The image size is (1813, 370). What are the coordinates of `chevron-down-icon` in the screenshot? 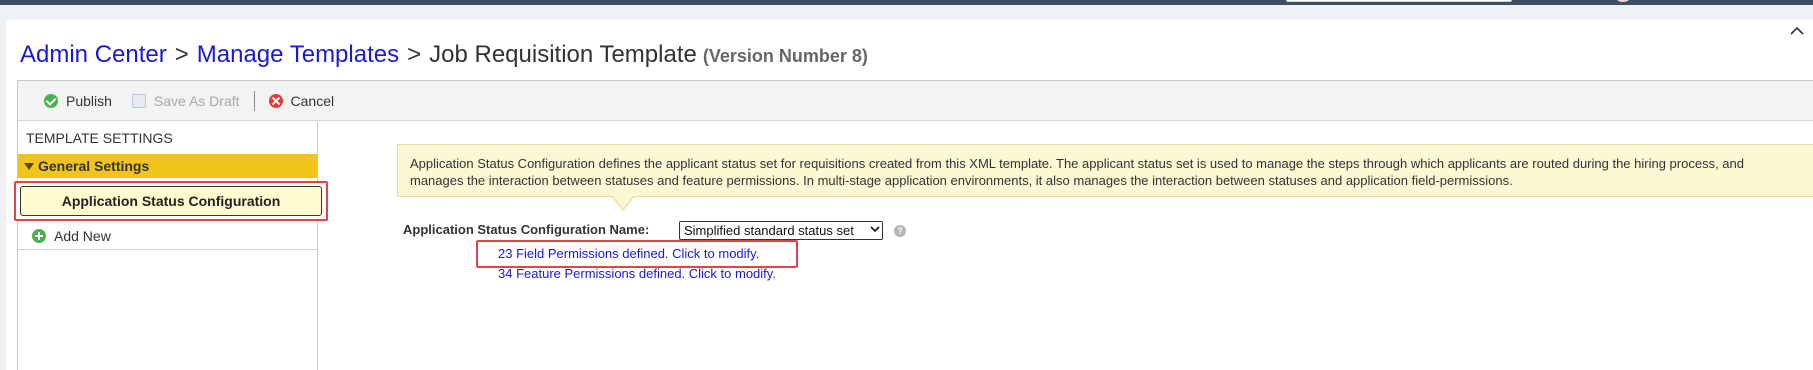 It's located at (875, 230).